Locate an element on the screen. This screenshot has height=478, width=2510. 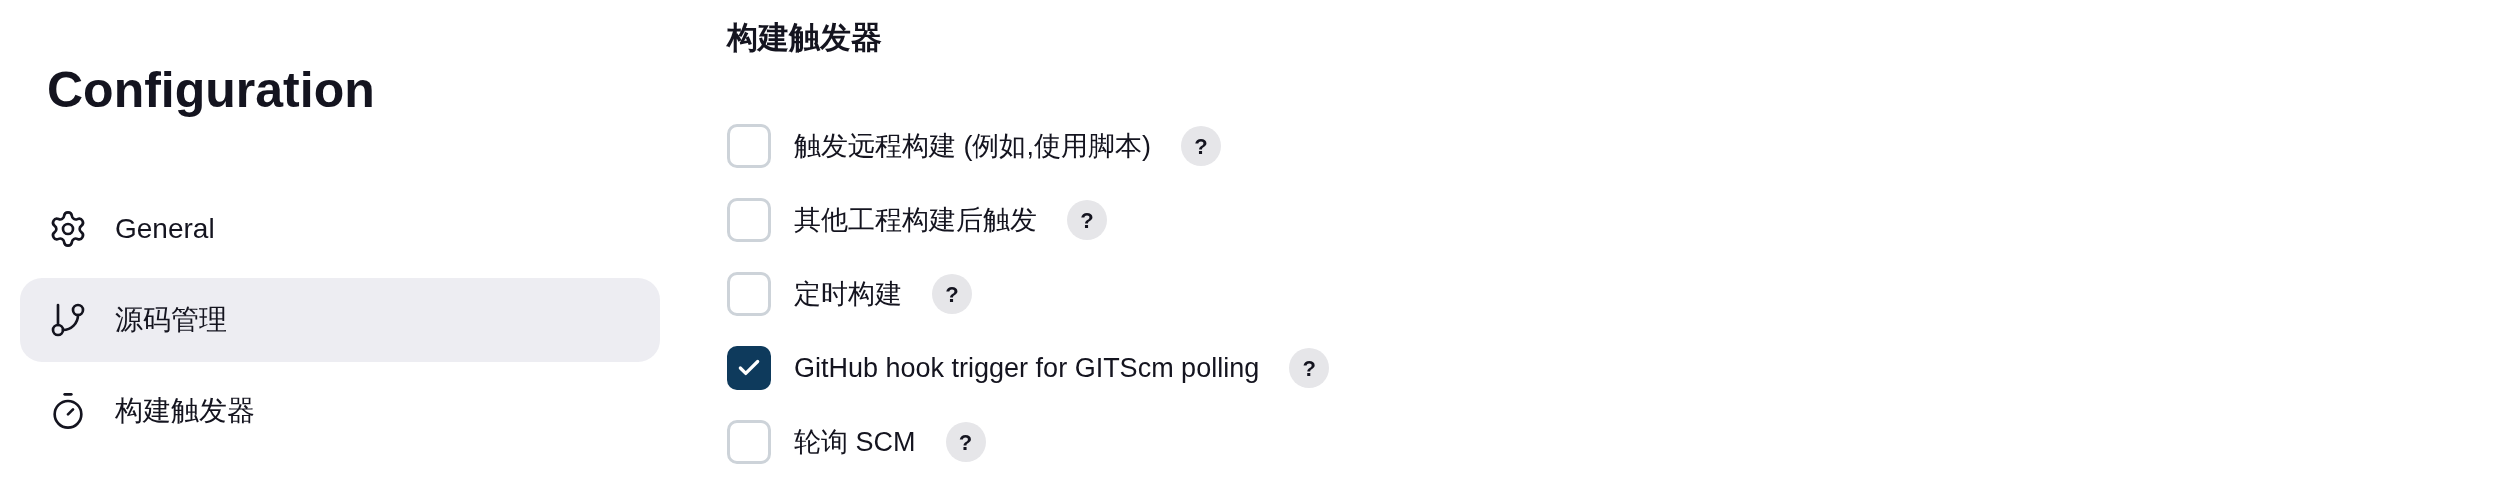
checkbox-label: 其他工程构建后触发 is located at coordinates (915, 220).